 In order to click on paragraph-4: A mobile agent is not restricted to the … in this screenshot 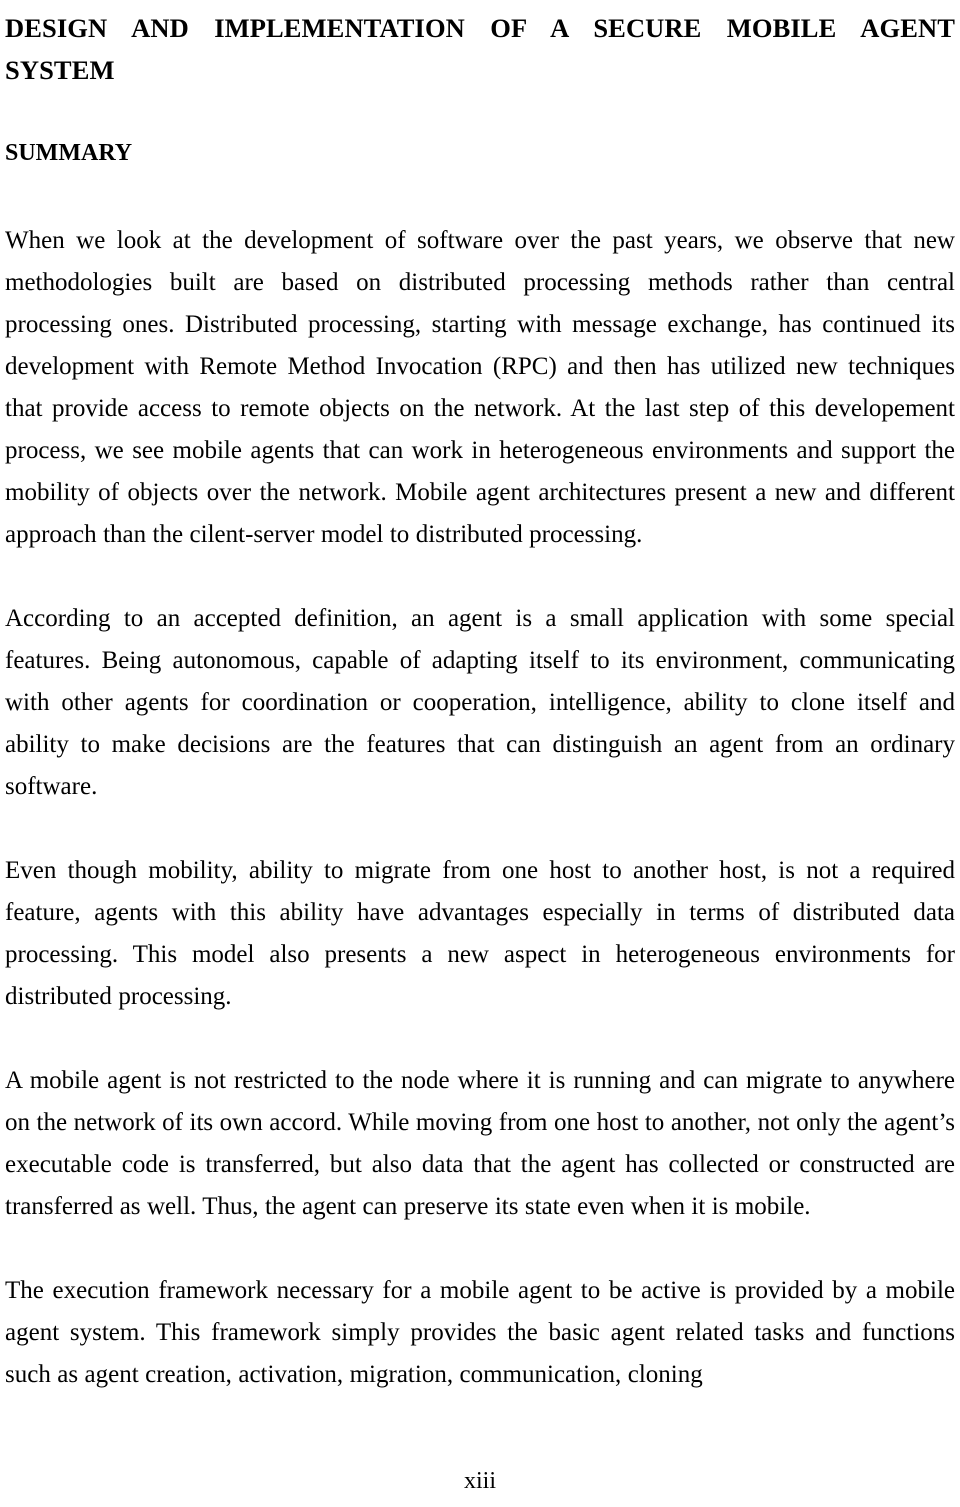, I will do `click(480, 1143)`.